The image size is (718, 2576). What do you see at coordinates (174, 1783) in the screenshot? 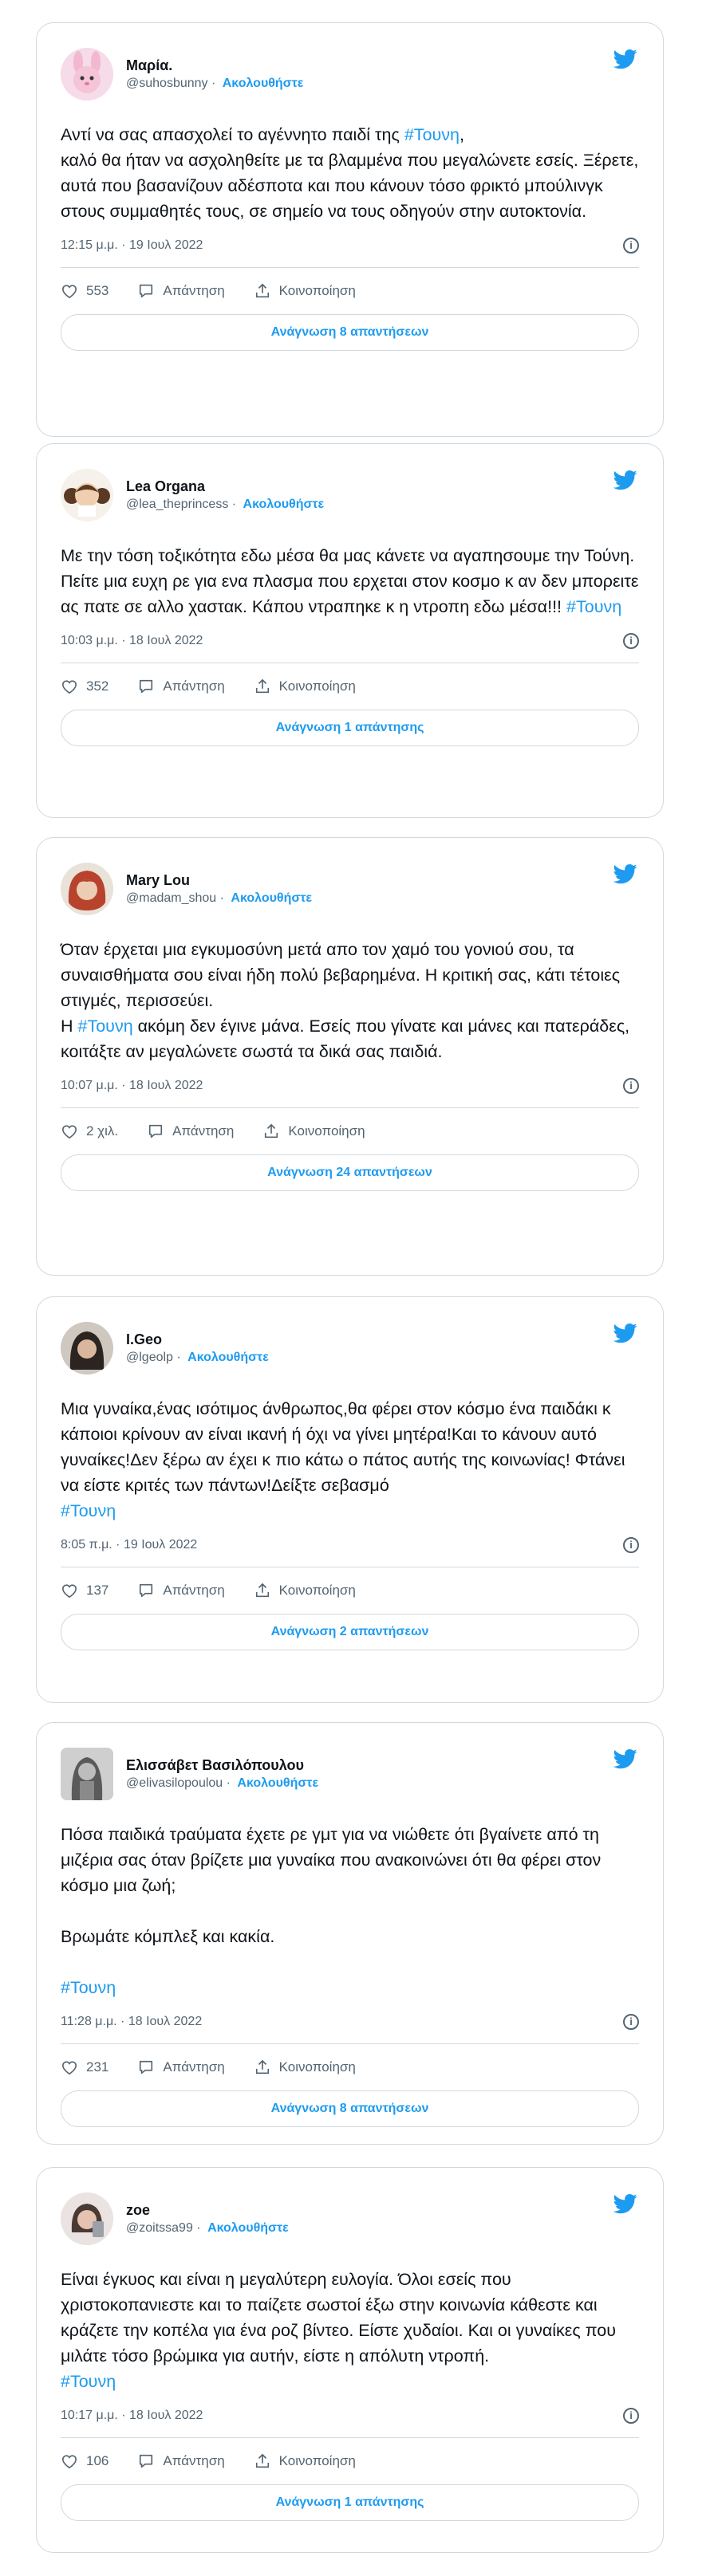
I see `author-handle: @elivasilopoulou` at bounding box center [174, 1783].